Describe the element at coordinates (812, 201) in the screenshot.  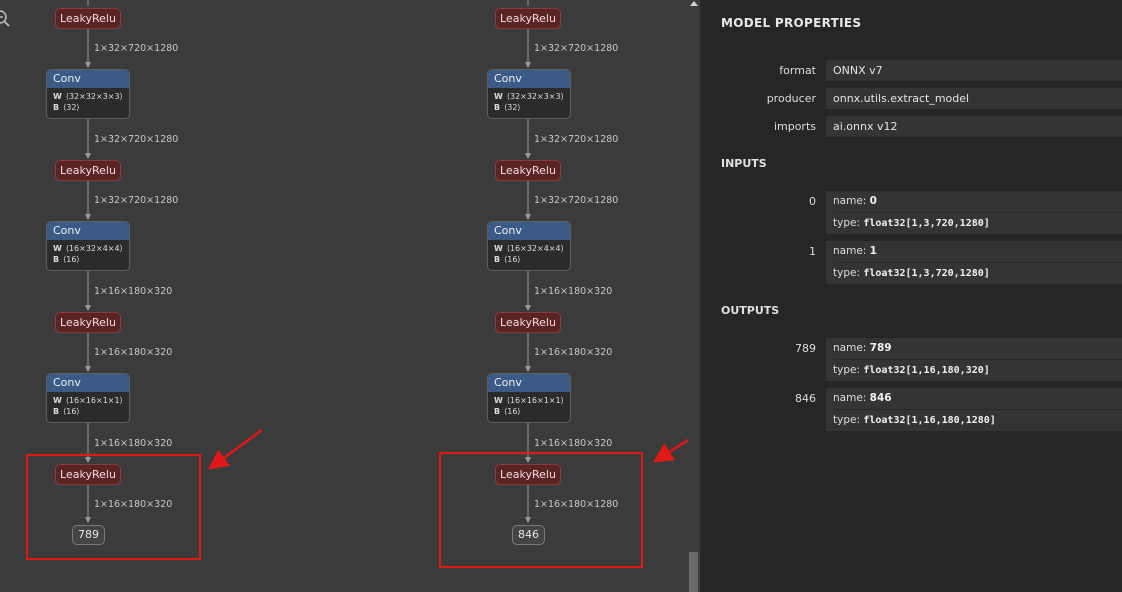
I see `input-0-index: 0` at that location.